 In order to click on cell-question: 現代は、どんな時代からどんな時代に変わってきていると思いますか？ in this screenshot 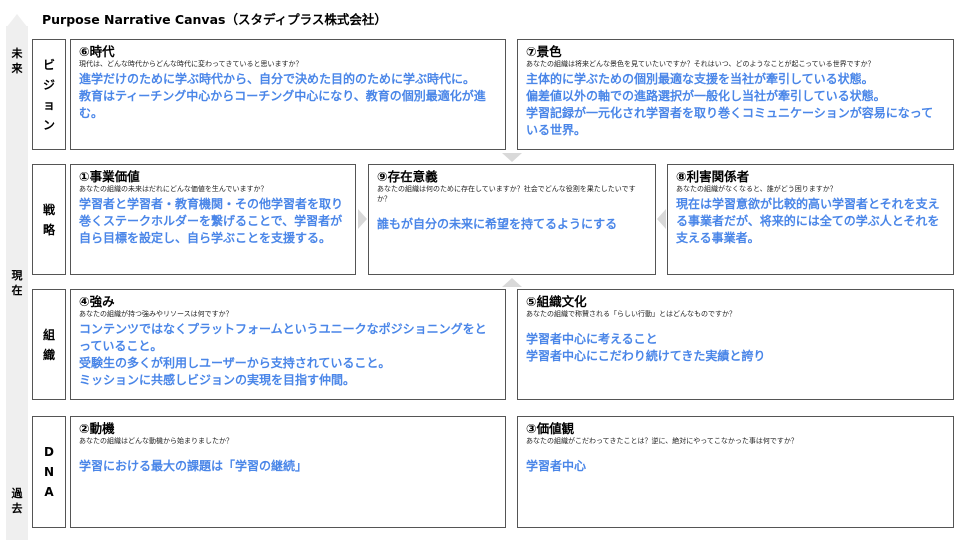, I will do `click(191, 64)`.